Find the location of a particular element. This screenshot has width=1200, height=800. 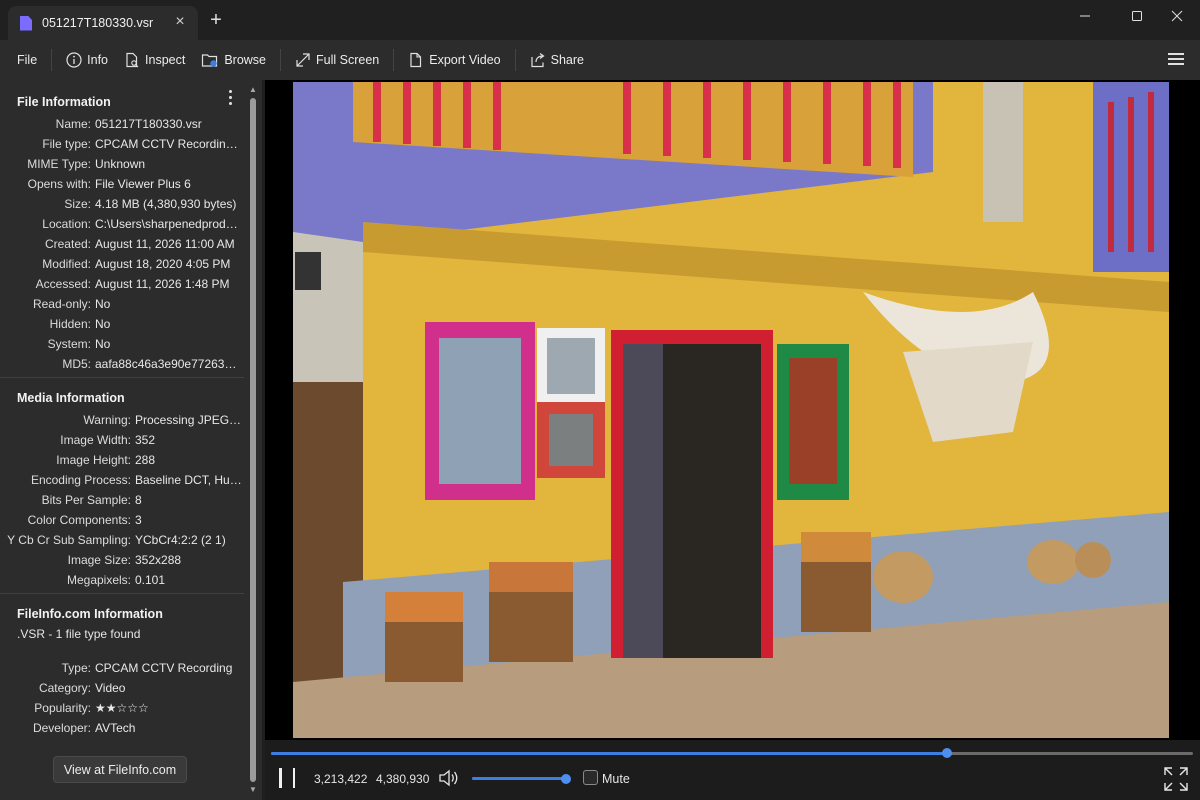

info-row-value: 4.18 MB (4,380,930 bytes) is located at coordinates (166, 204).